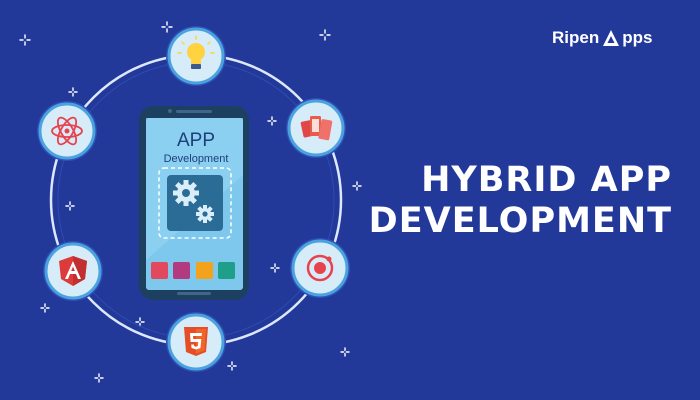 The image size is (700, 400). Describe the element at coordinates (611, 38) in the screenshot. I see `ripen-a-logo-icon` at that location.